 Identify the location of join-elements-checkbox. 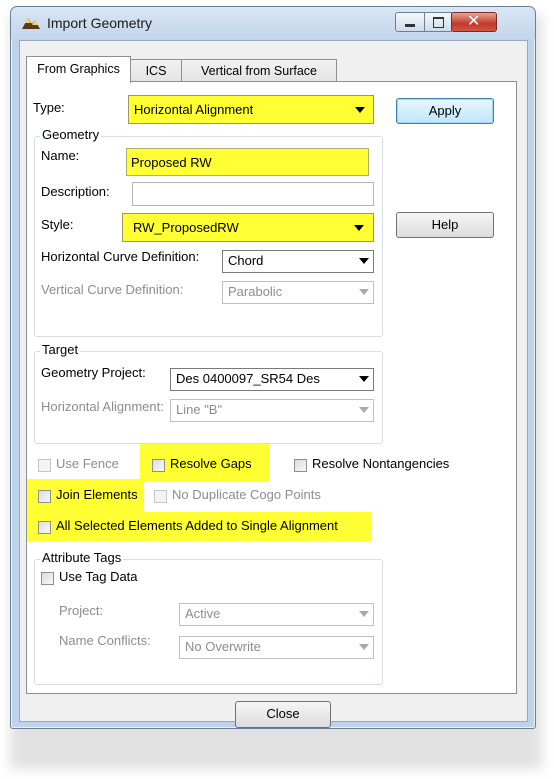
(44, 496).